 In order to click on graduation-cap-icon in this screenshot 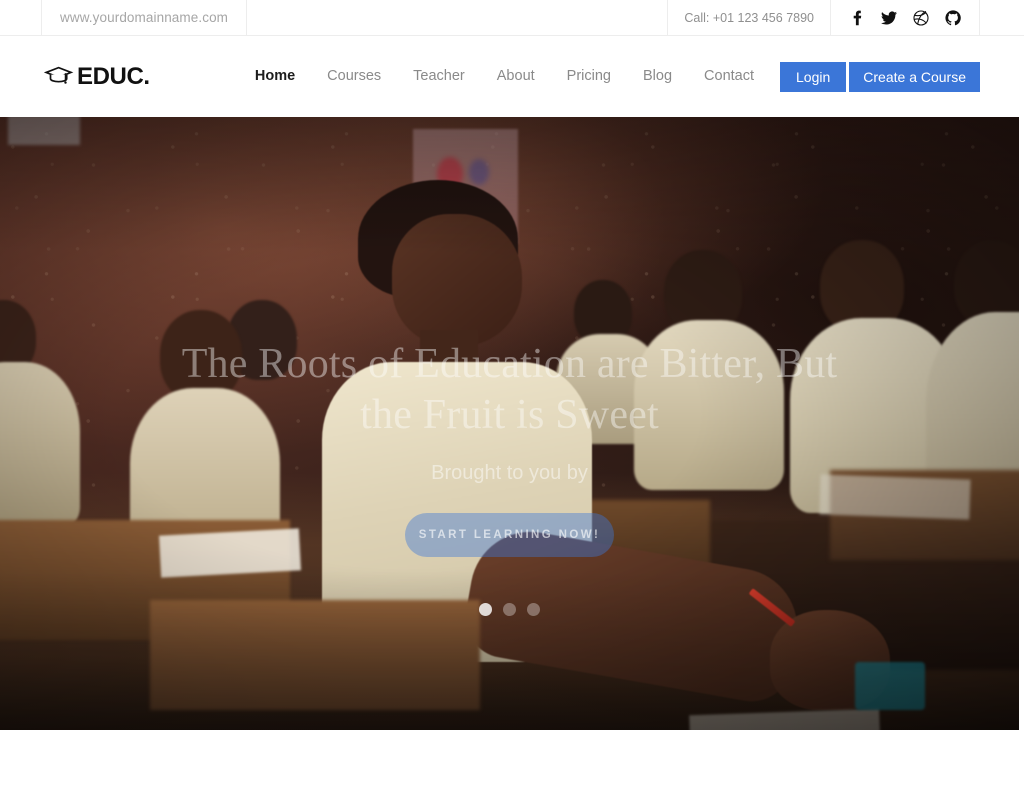, I will do `click(58, 77)`.